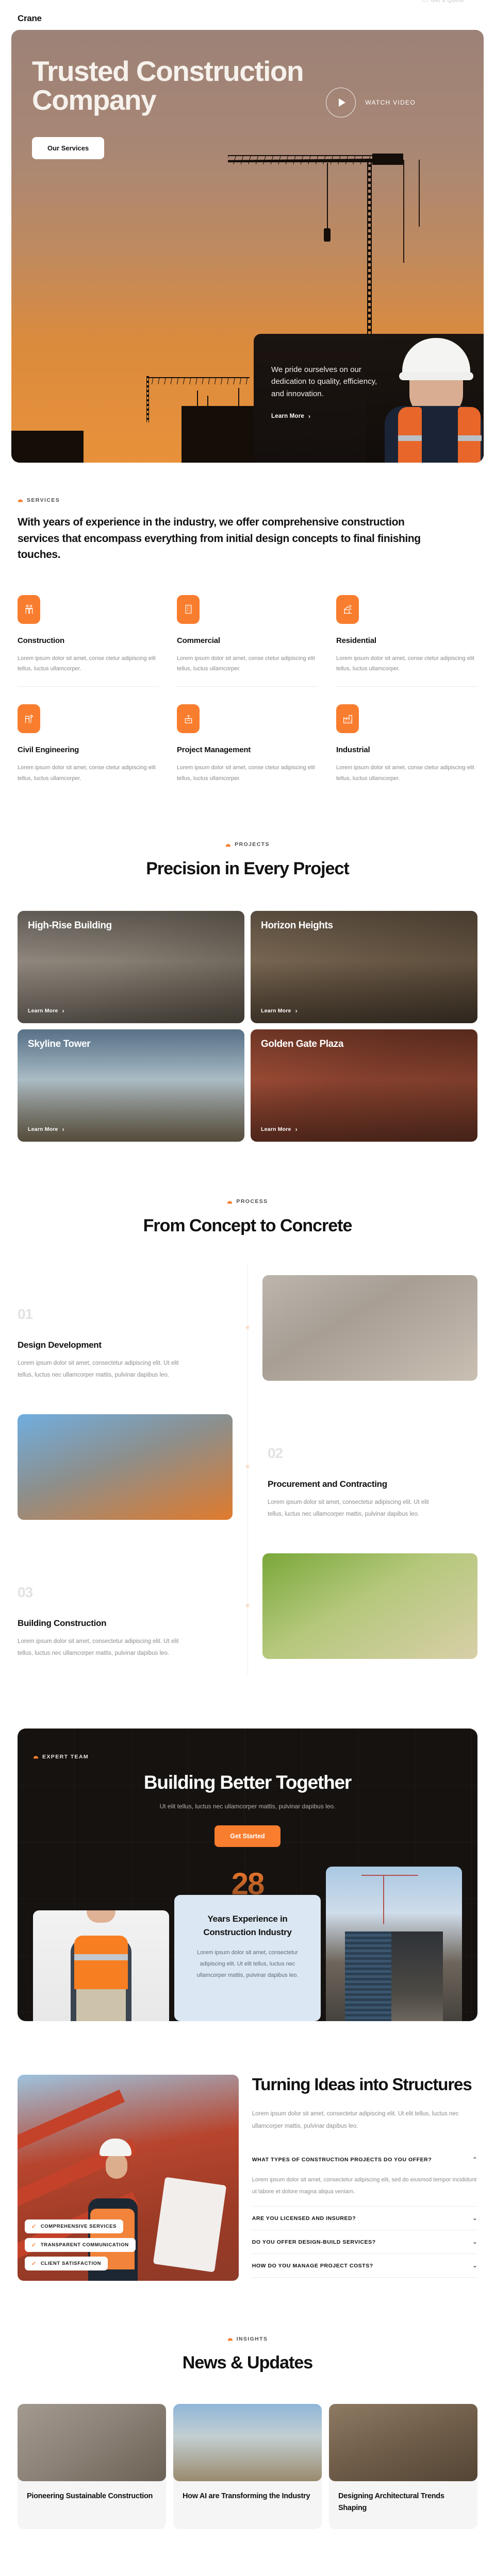 The height and width of the screenshot is (2576, 495). Describe the element at coordinates (474, 2160) in the screenshot. I see `chevron-up-icon: ⌃` at that location.